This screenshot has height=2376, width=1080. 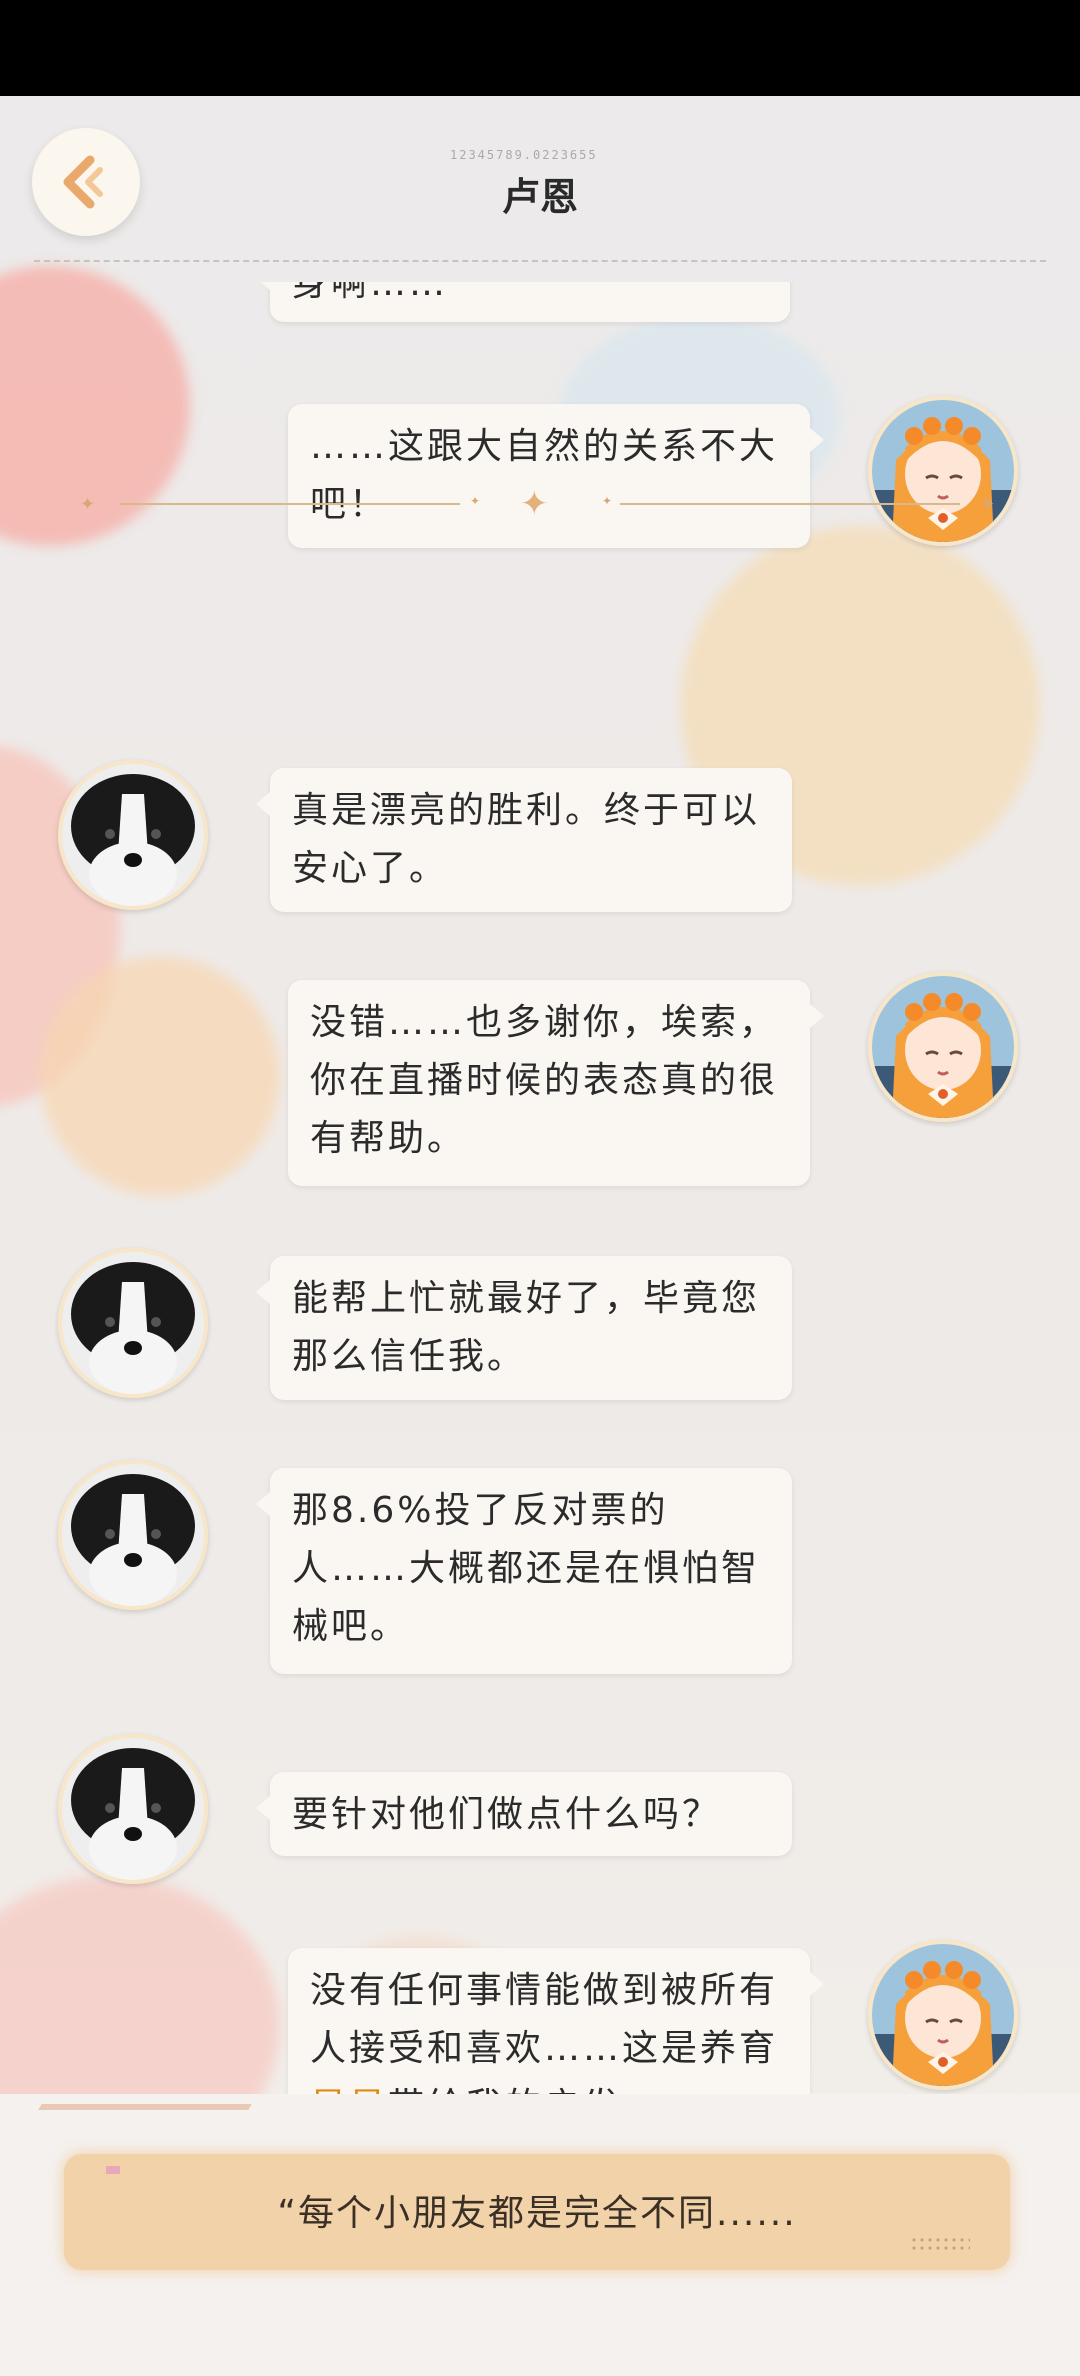 I want to click on contact-title: 卢恩, so click(x=539, y=197).